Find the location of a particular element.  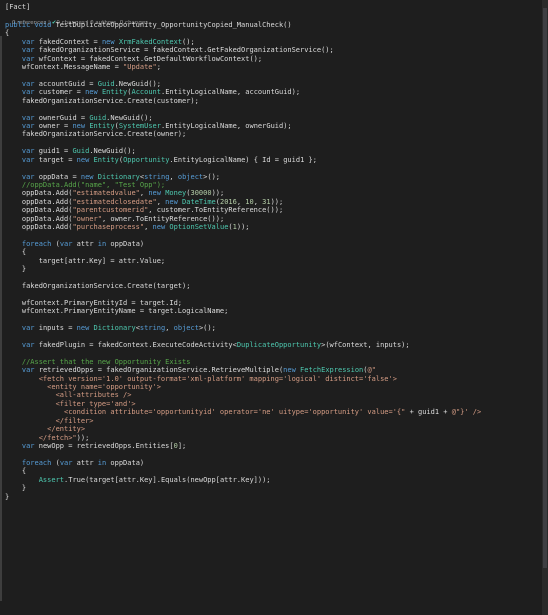

code-token: string is located at coordinates (157, 176).